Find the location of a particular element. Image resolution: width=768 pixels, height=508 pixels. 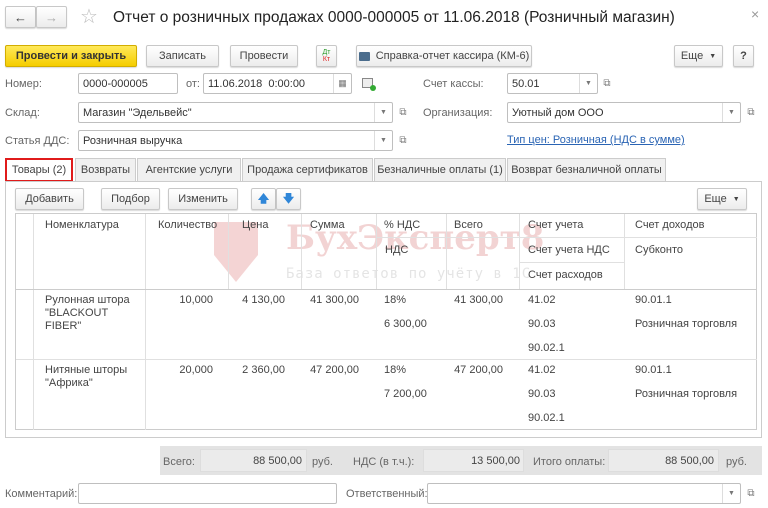

date-field: 11.06.2018 0:00:00 ▦ is located at coordinates (277, 83).